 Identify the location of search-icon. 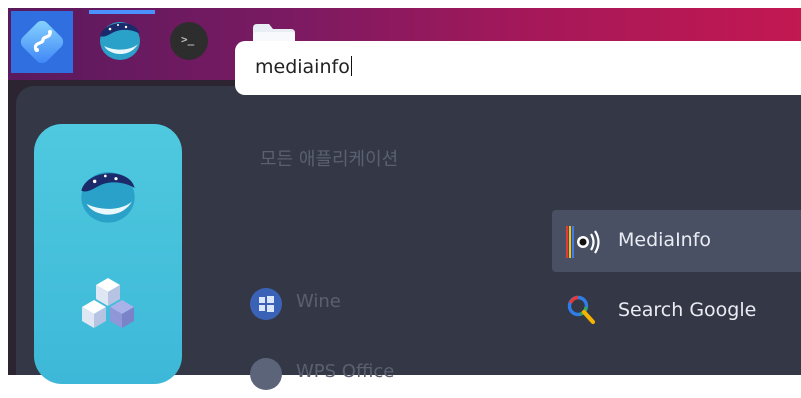
(581, 310).